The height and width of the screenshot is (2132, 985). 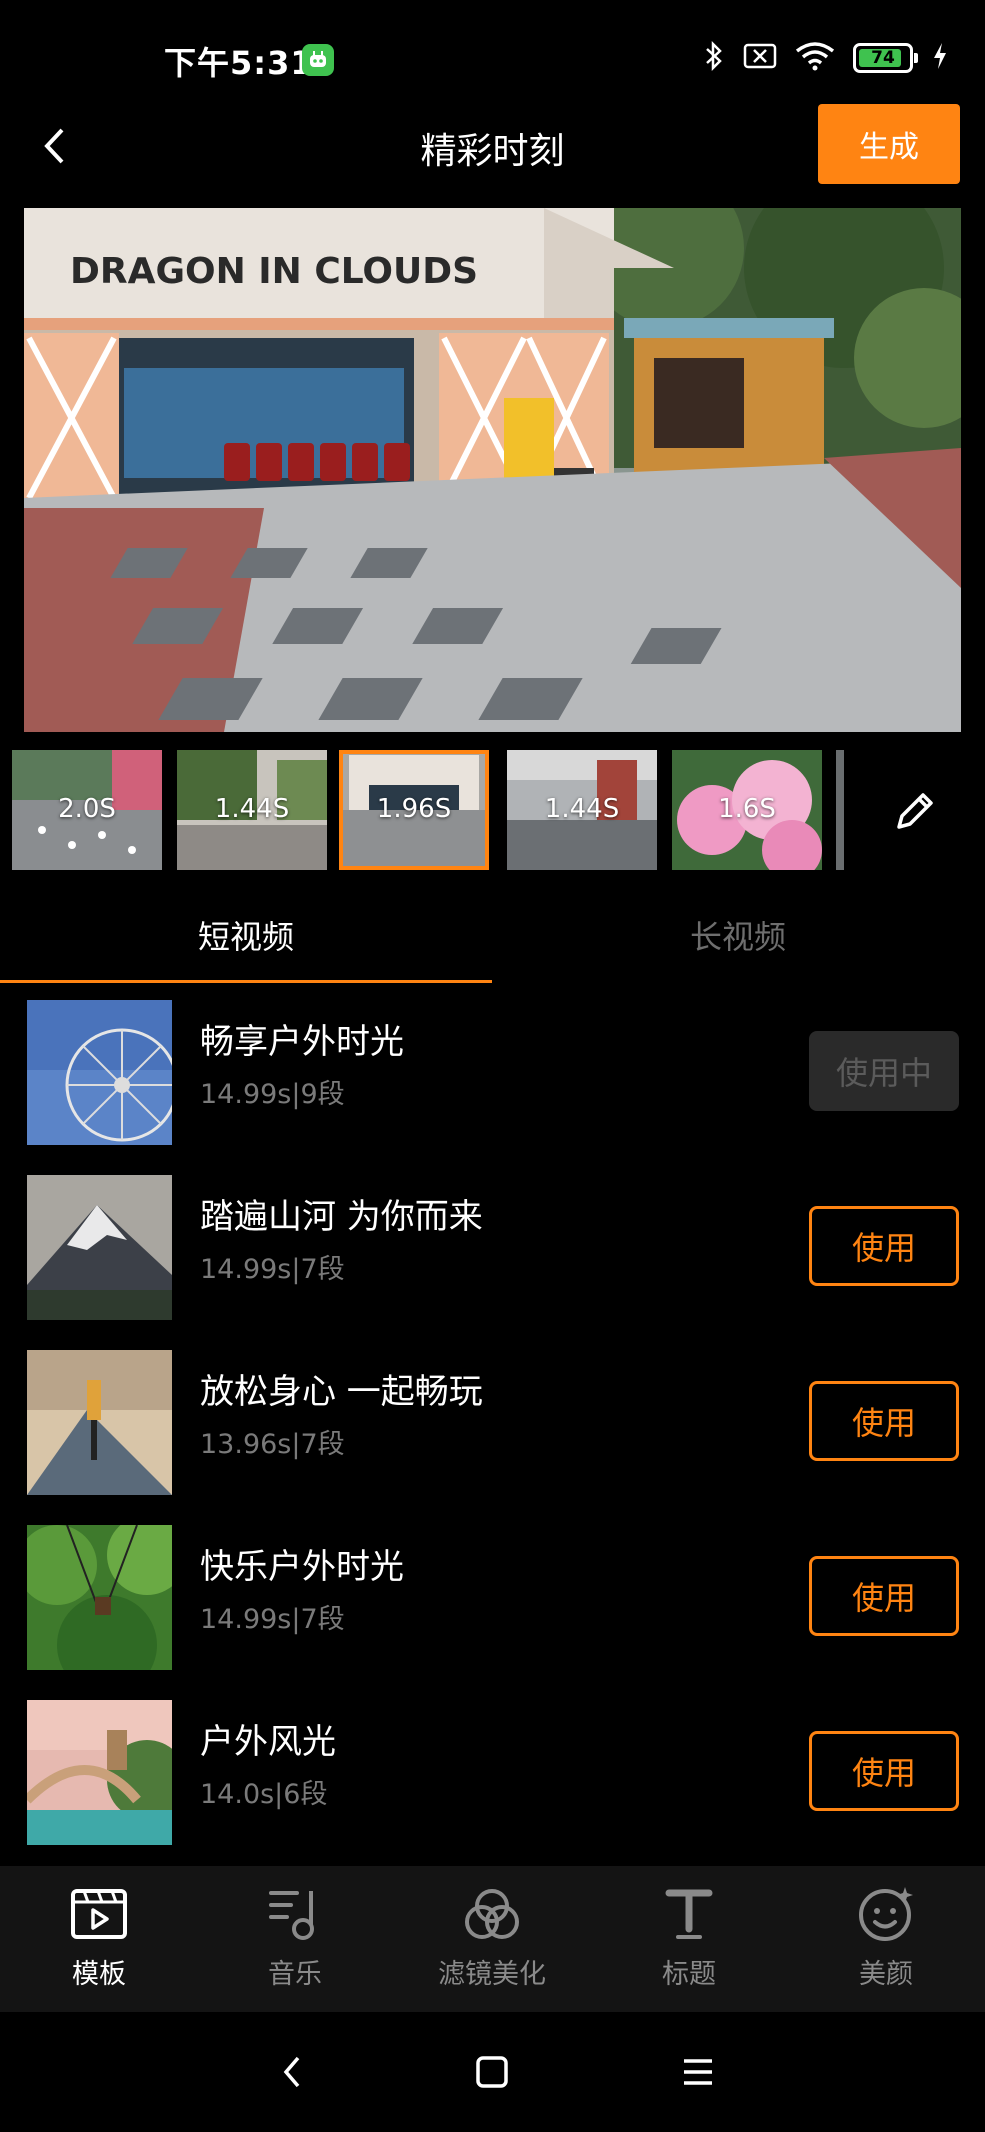 I want to click on tab-indicator, so click(x=246, y=981).